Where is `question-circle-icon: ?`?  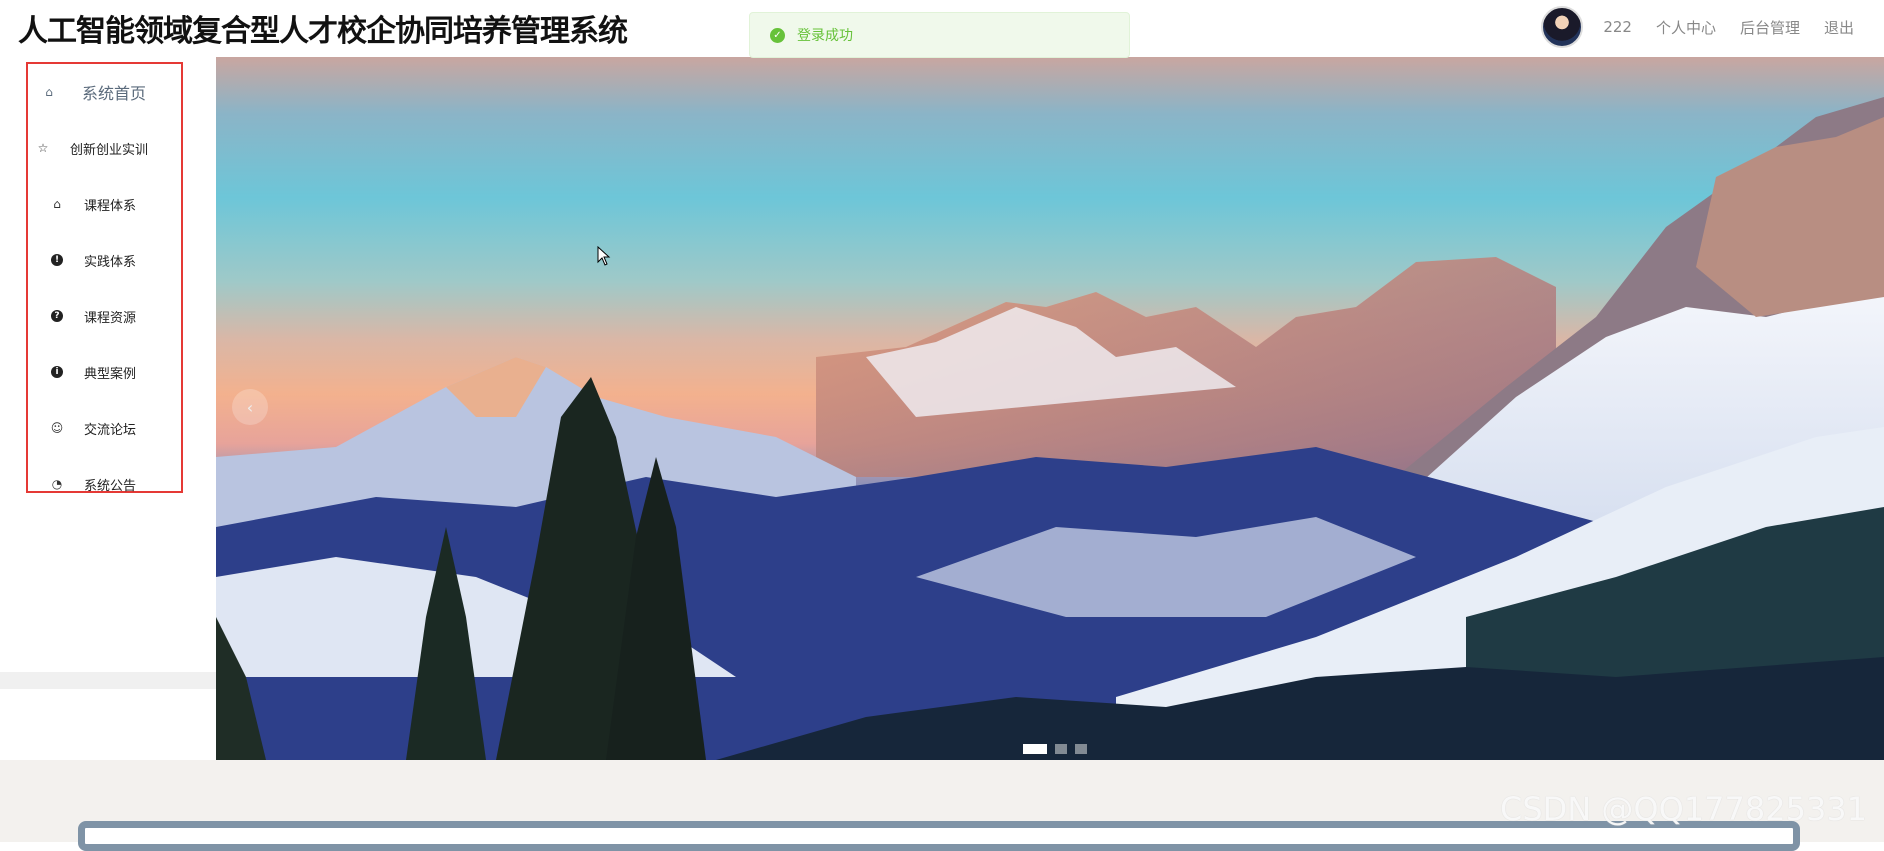 question-circle-icon: ? is located at coordinates (57, 316).